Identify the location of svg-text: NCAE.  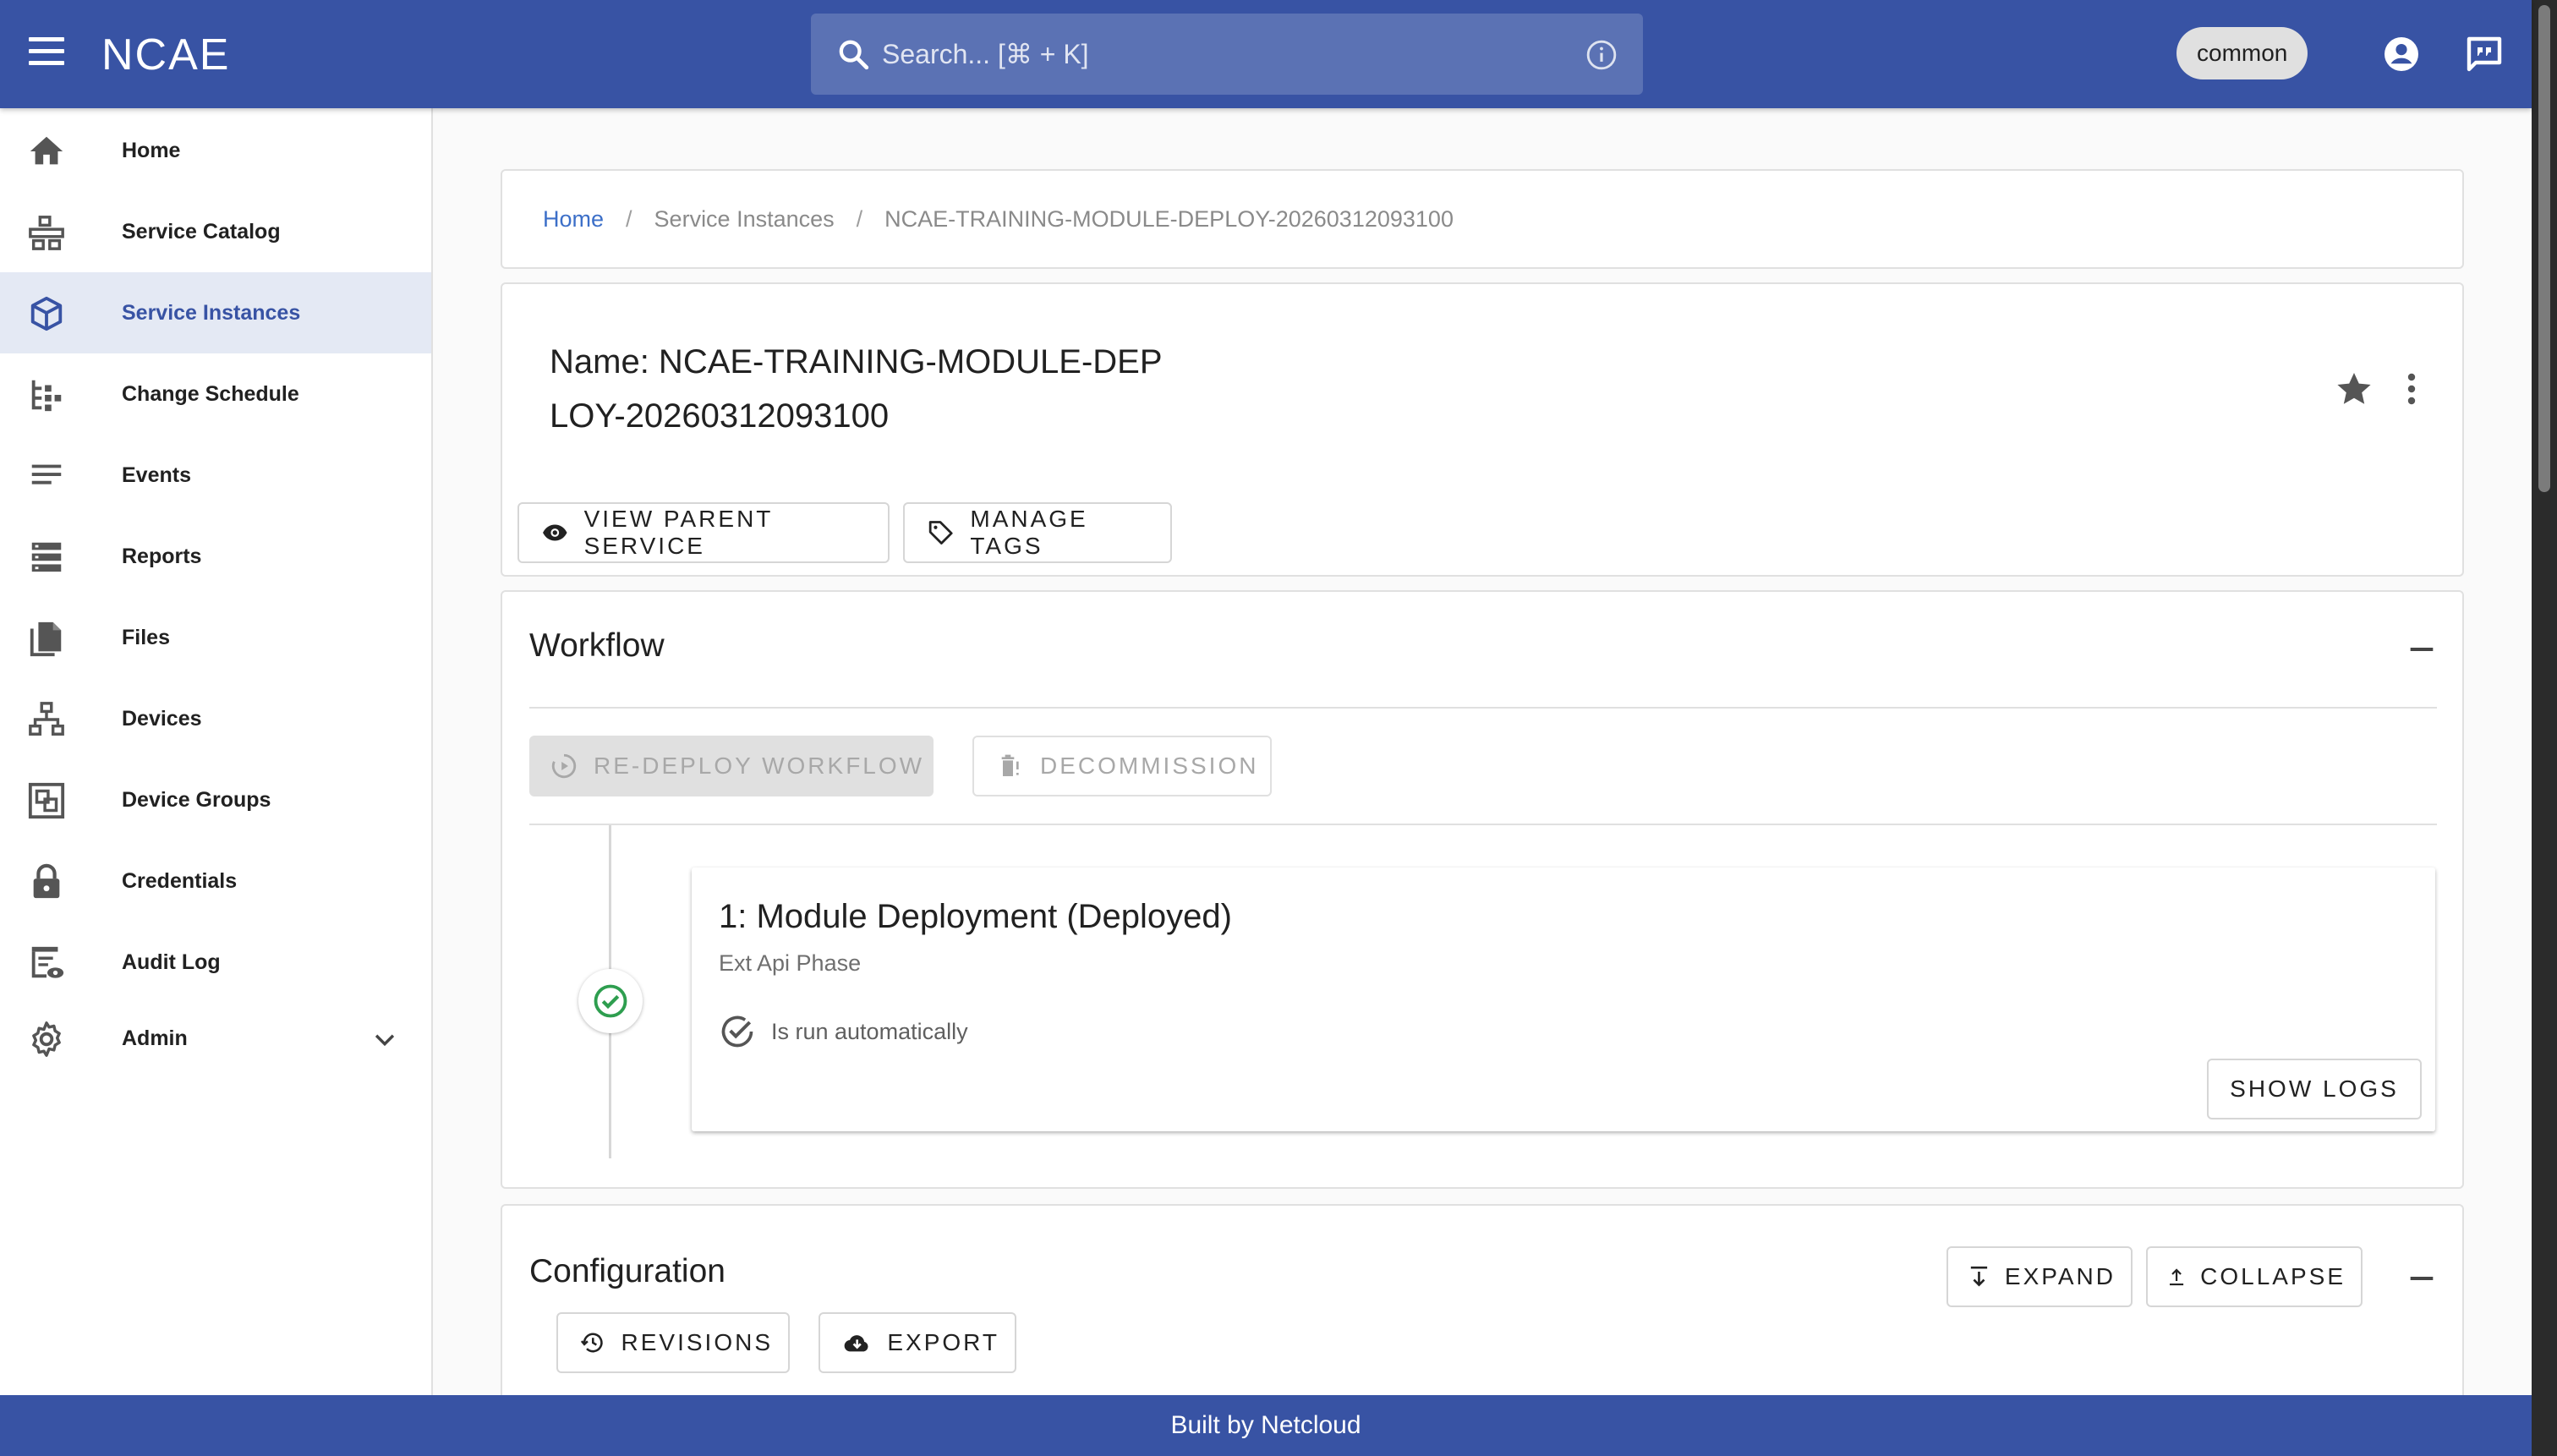
(165, 54).